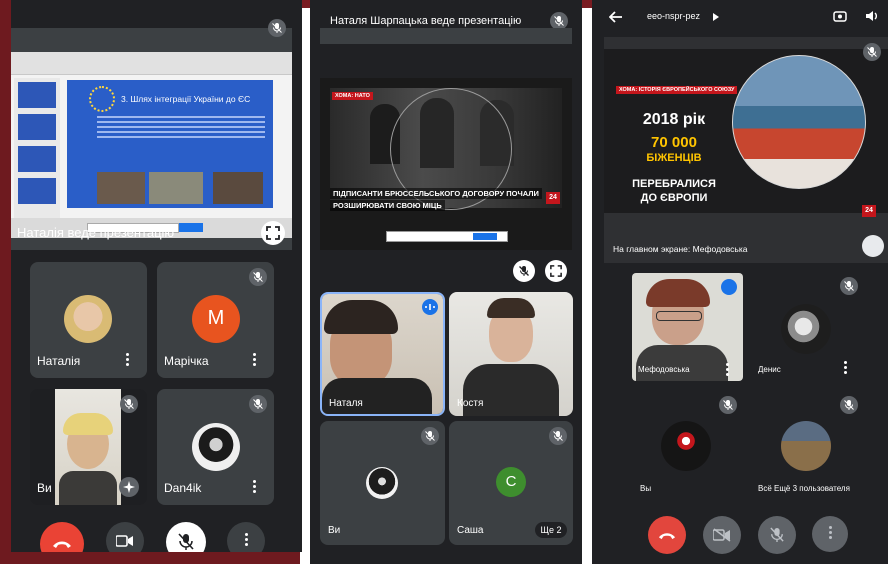 This screenshot has width=888, height=564. Describe the element at coordinates (616, 17) in the screenshot. I see `back-arrow-icon` at that location.